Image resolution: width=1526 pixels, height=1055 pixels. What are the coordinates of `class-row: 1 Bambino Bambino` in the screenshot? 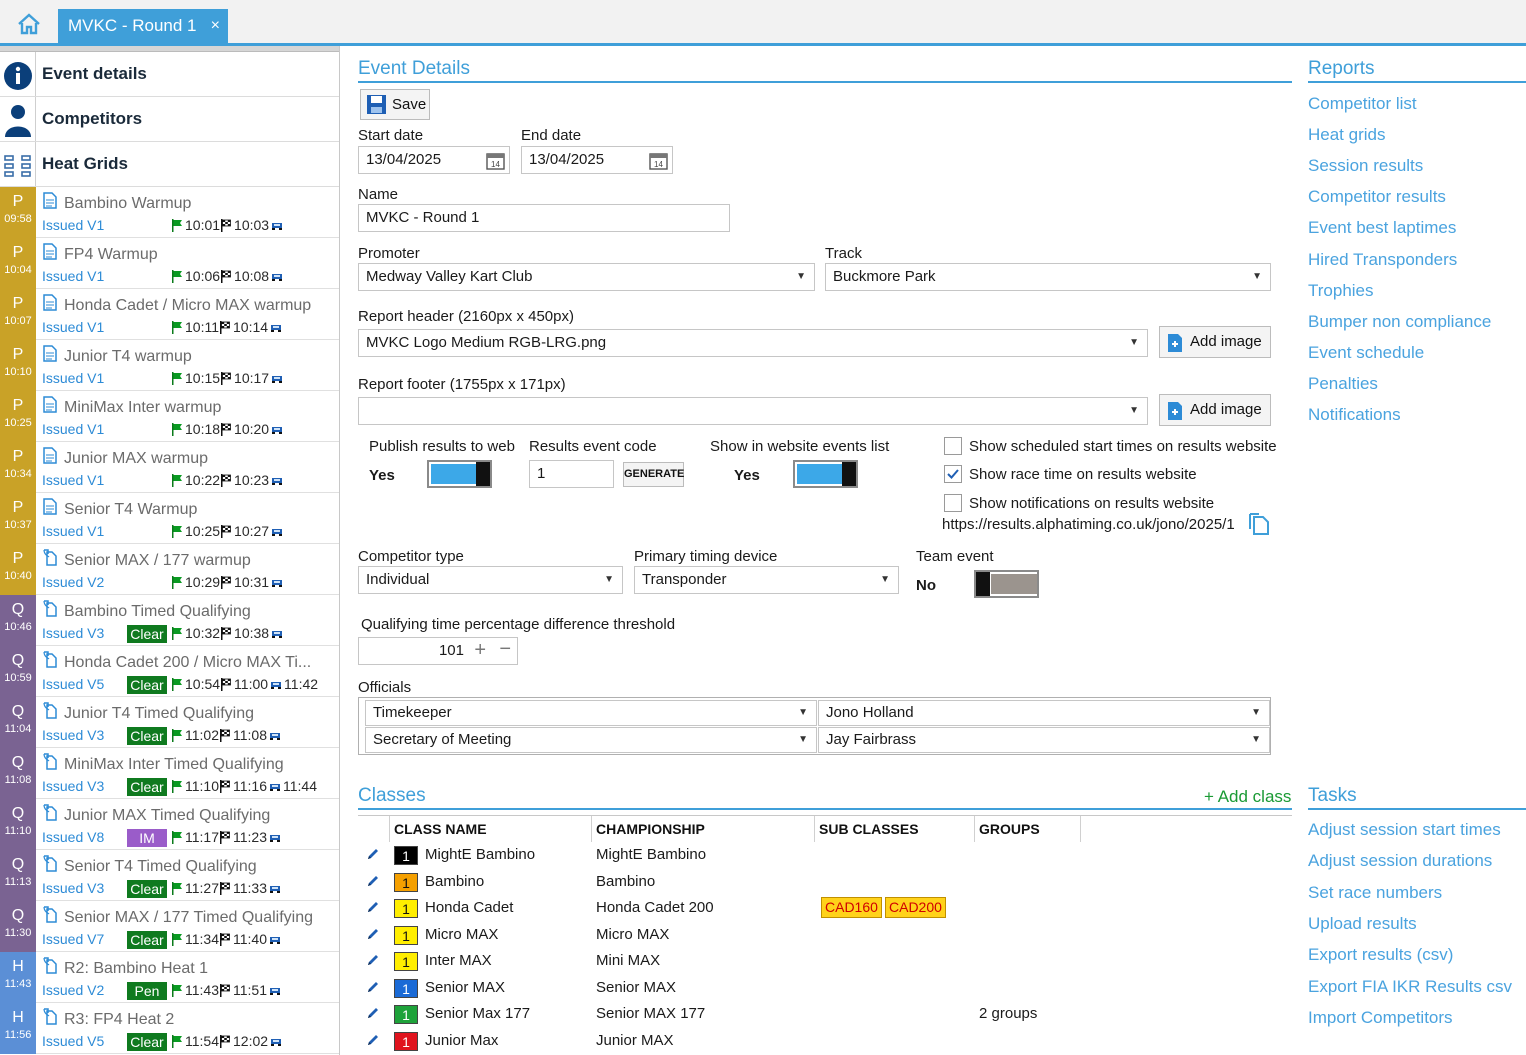 It's located at (825, 882).